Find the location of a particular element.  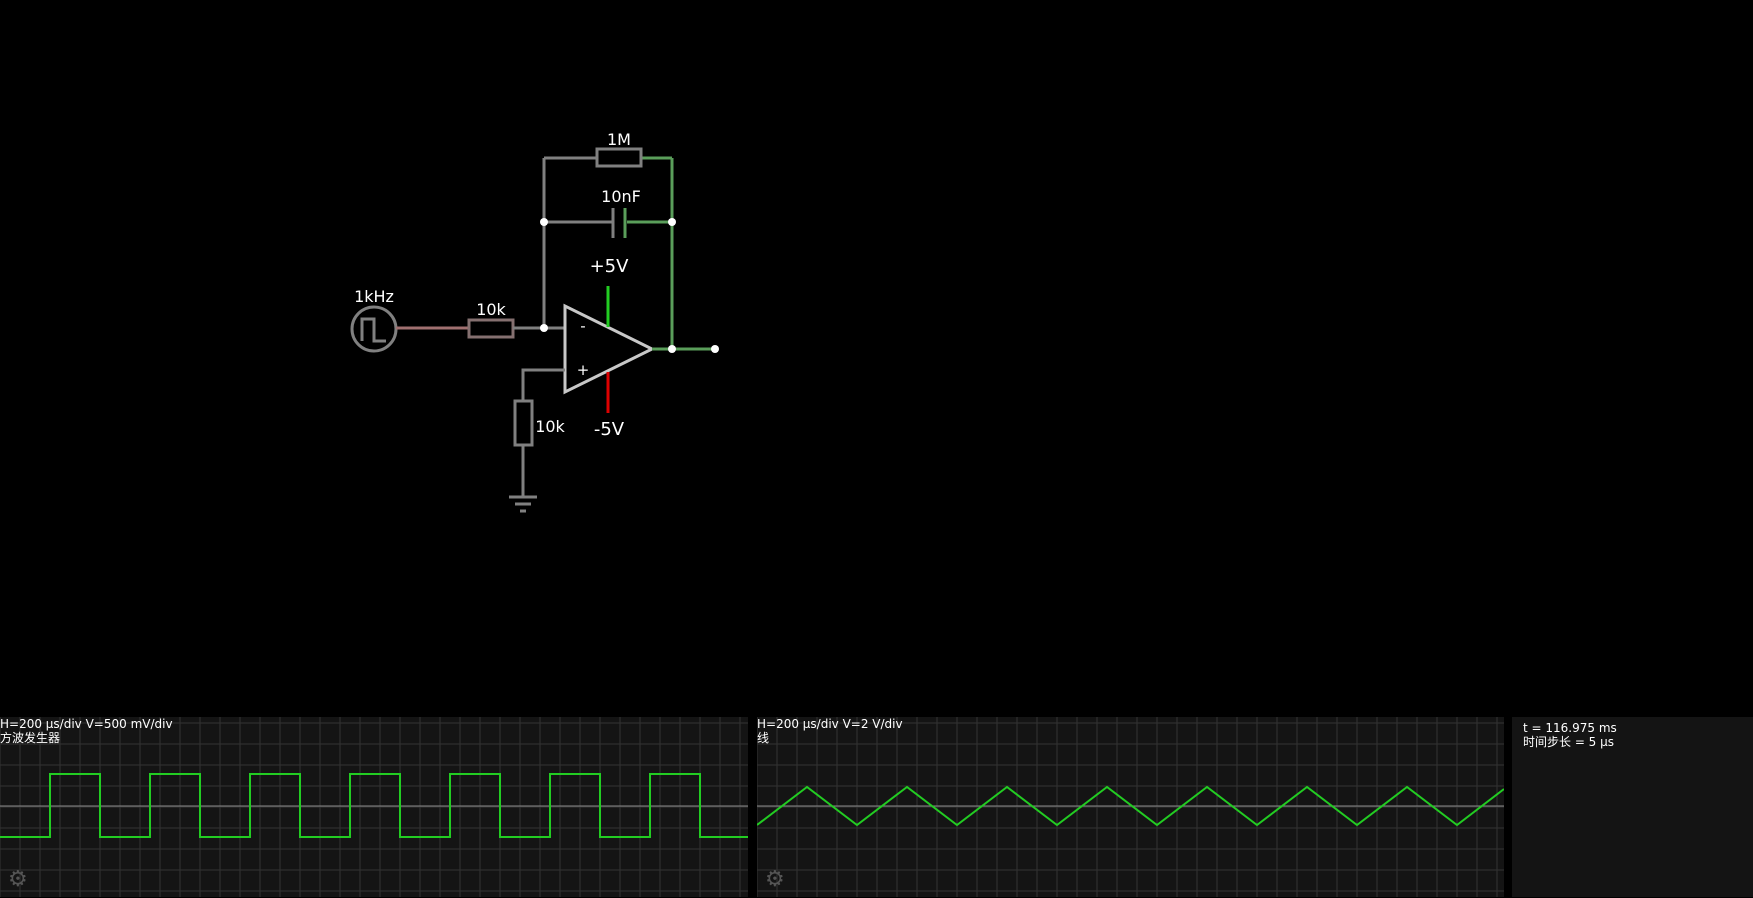

input-resistor-label: 10k is located at coordinates (491, 309).